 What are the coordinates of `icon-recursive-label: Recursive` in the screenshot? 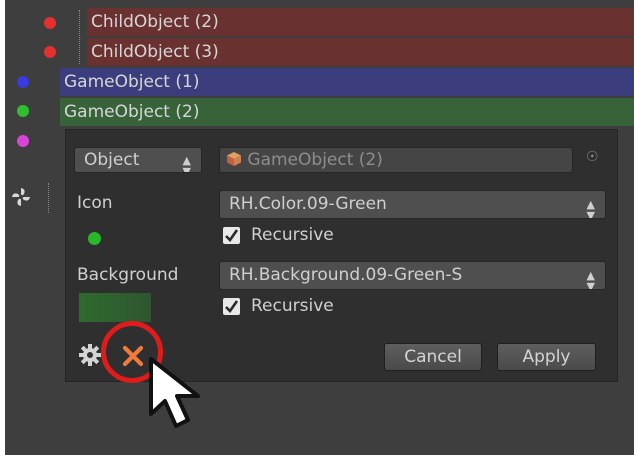 It's located at (292, 235).